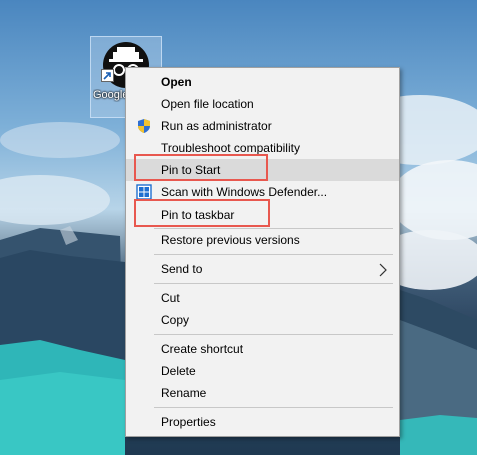  Describe the element at coordinates (262, 82) in the screenshot. I see `menu-item-open: Open` at that location.